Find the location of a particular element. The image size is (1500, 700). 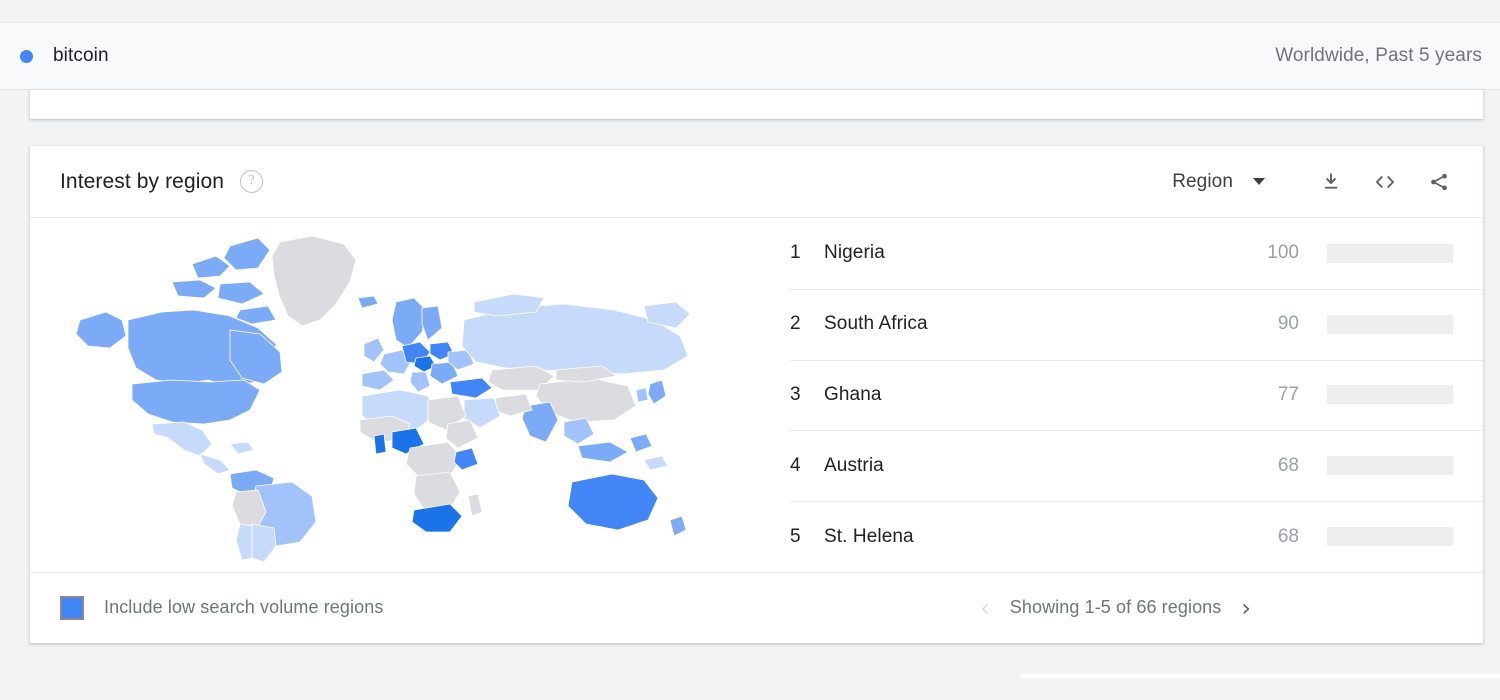

country-korea is located at coordinates (642, 395).